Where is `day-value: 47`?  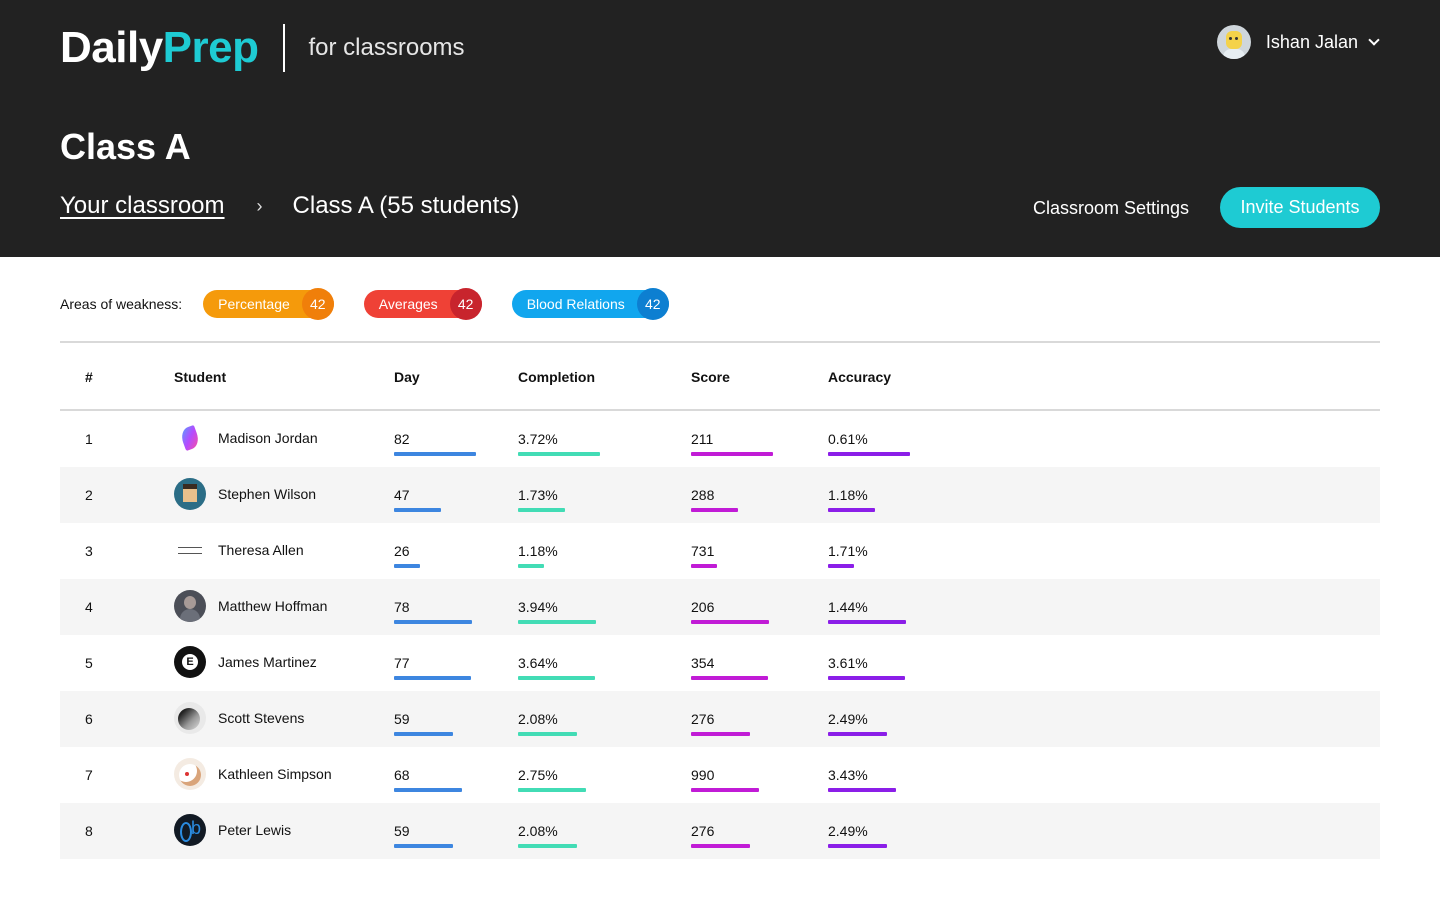 day-value: 47 is located at coordinates (402, 495).